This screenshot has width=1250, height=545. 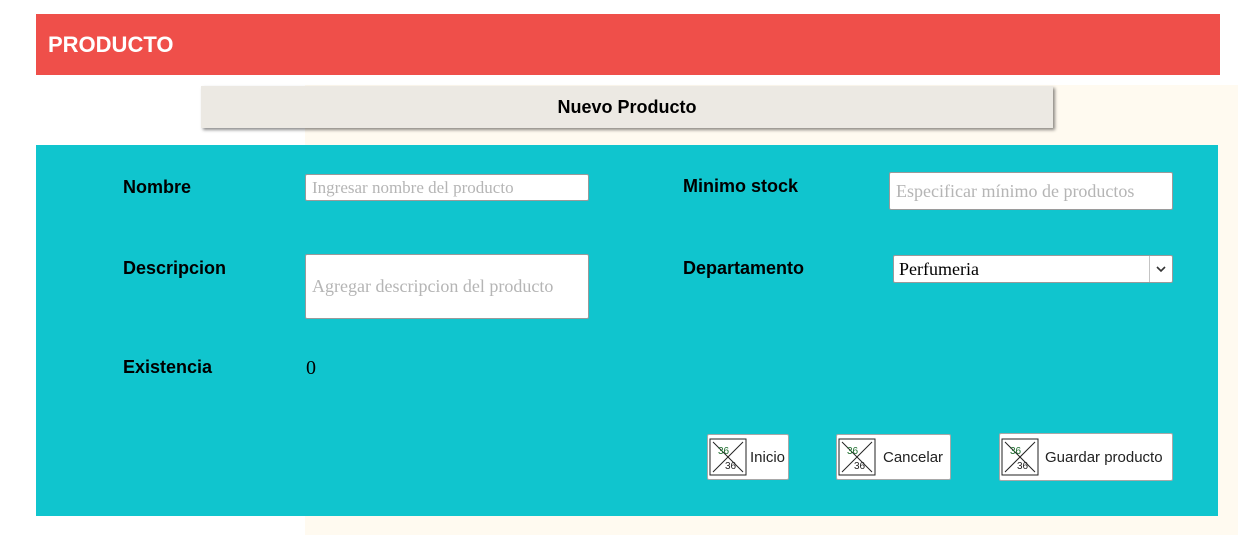 I want to click on section-title-bar: Nuevo Producto, so click(x=627, y=107).